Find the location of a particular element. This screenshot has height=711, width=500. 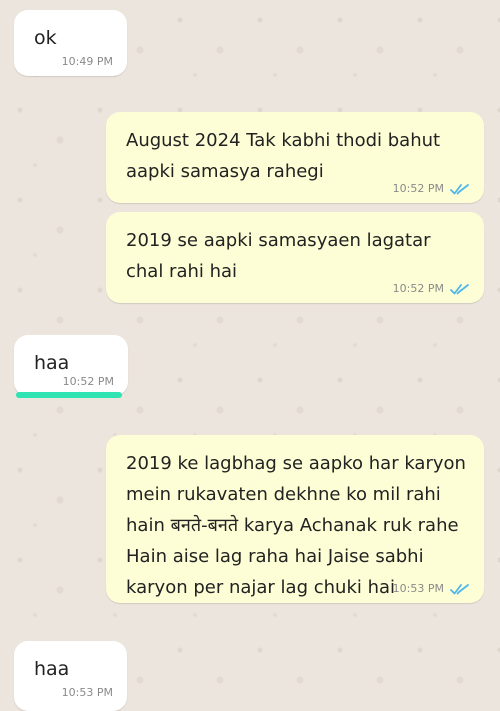

message-text: ok is located at coordinates (45, 38).